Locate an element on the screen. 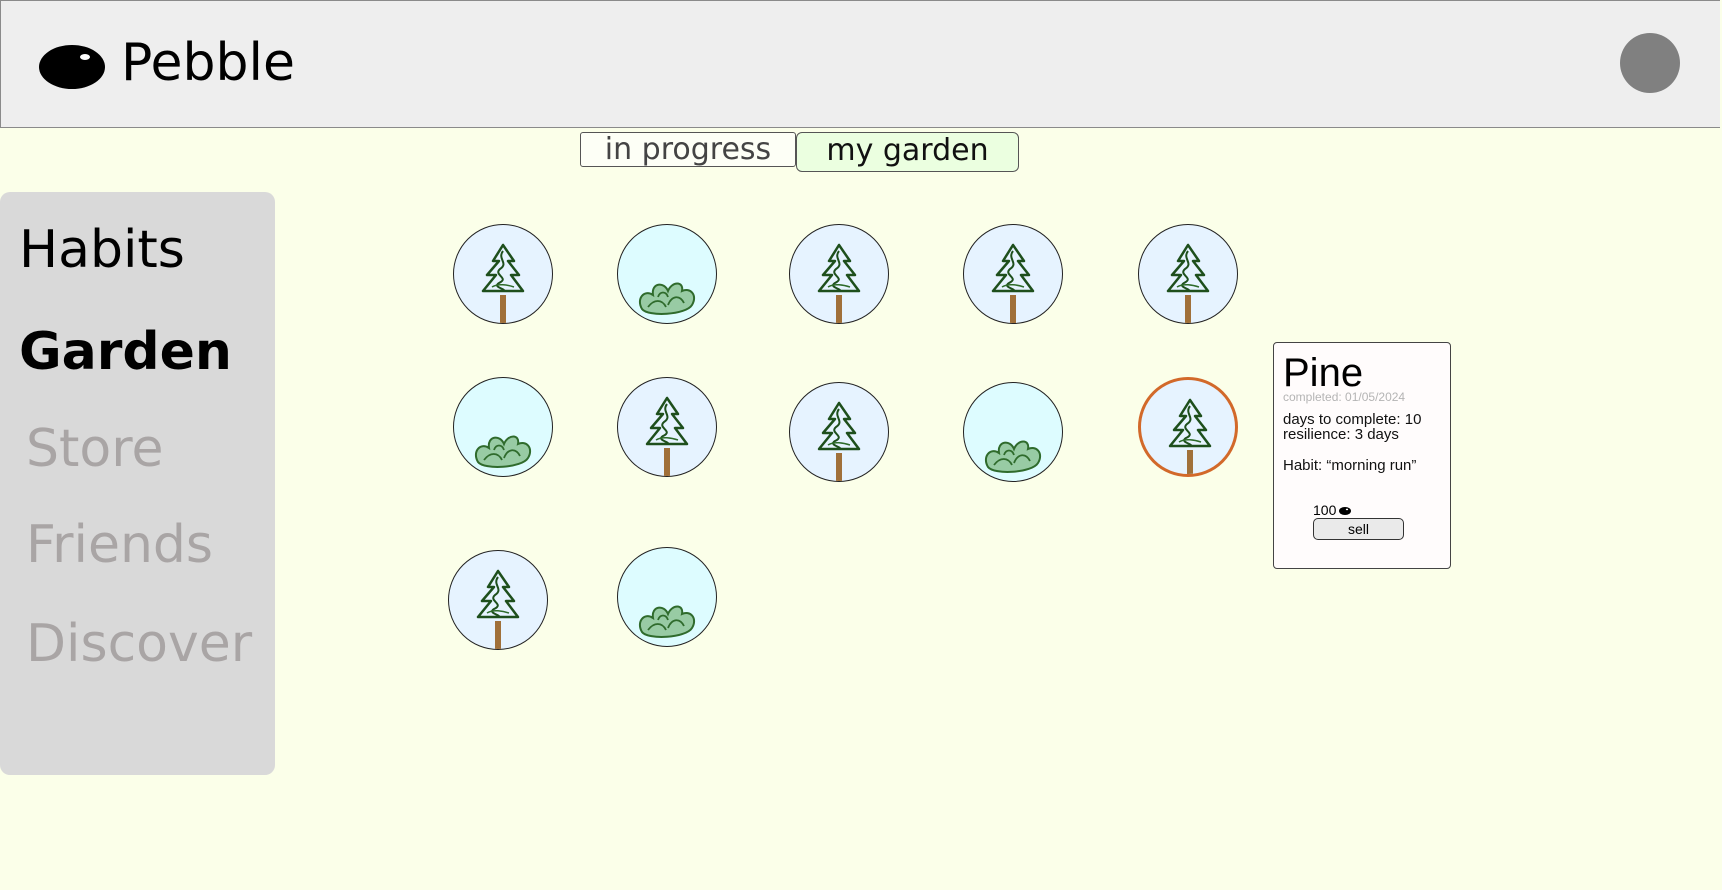 Image resolution: width=1722 pixels, height=890 pixels. sidebar-item-friends: Friends is located at coordinates (119, 545).